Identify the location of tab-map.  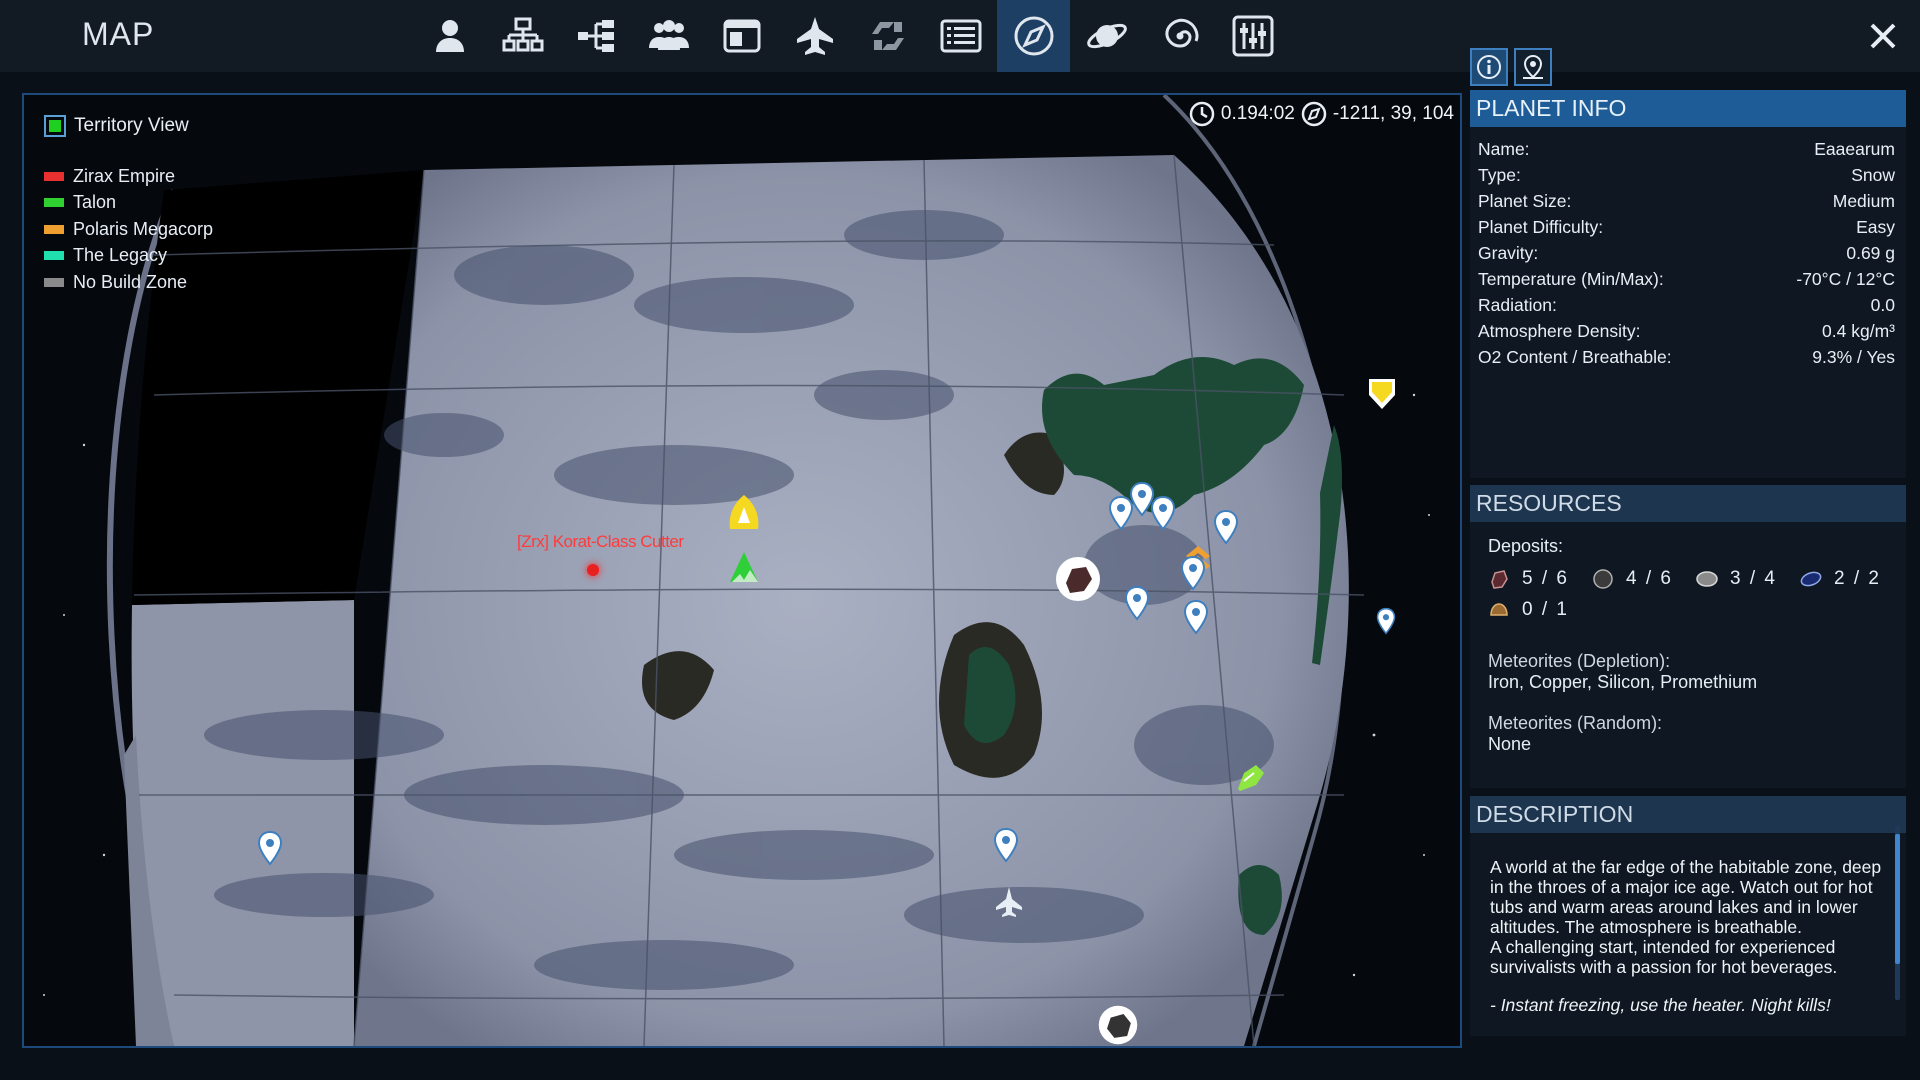
(1033, 36).